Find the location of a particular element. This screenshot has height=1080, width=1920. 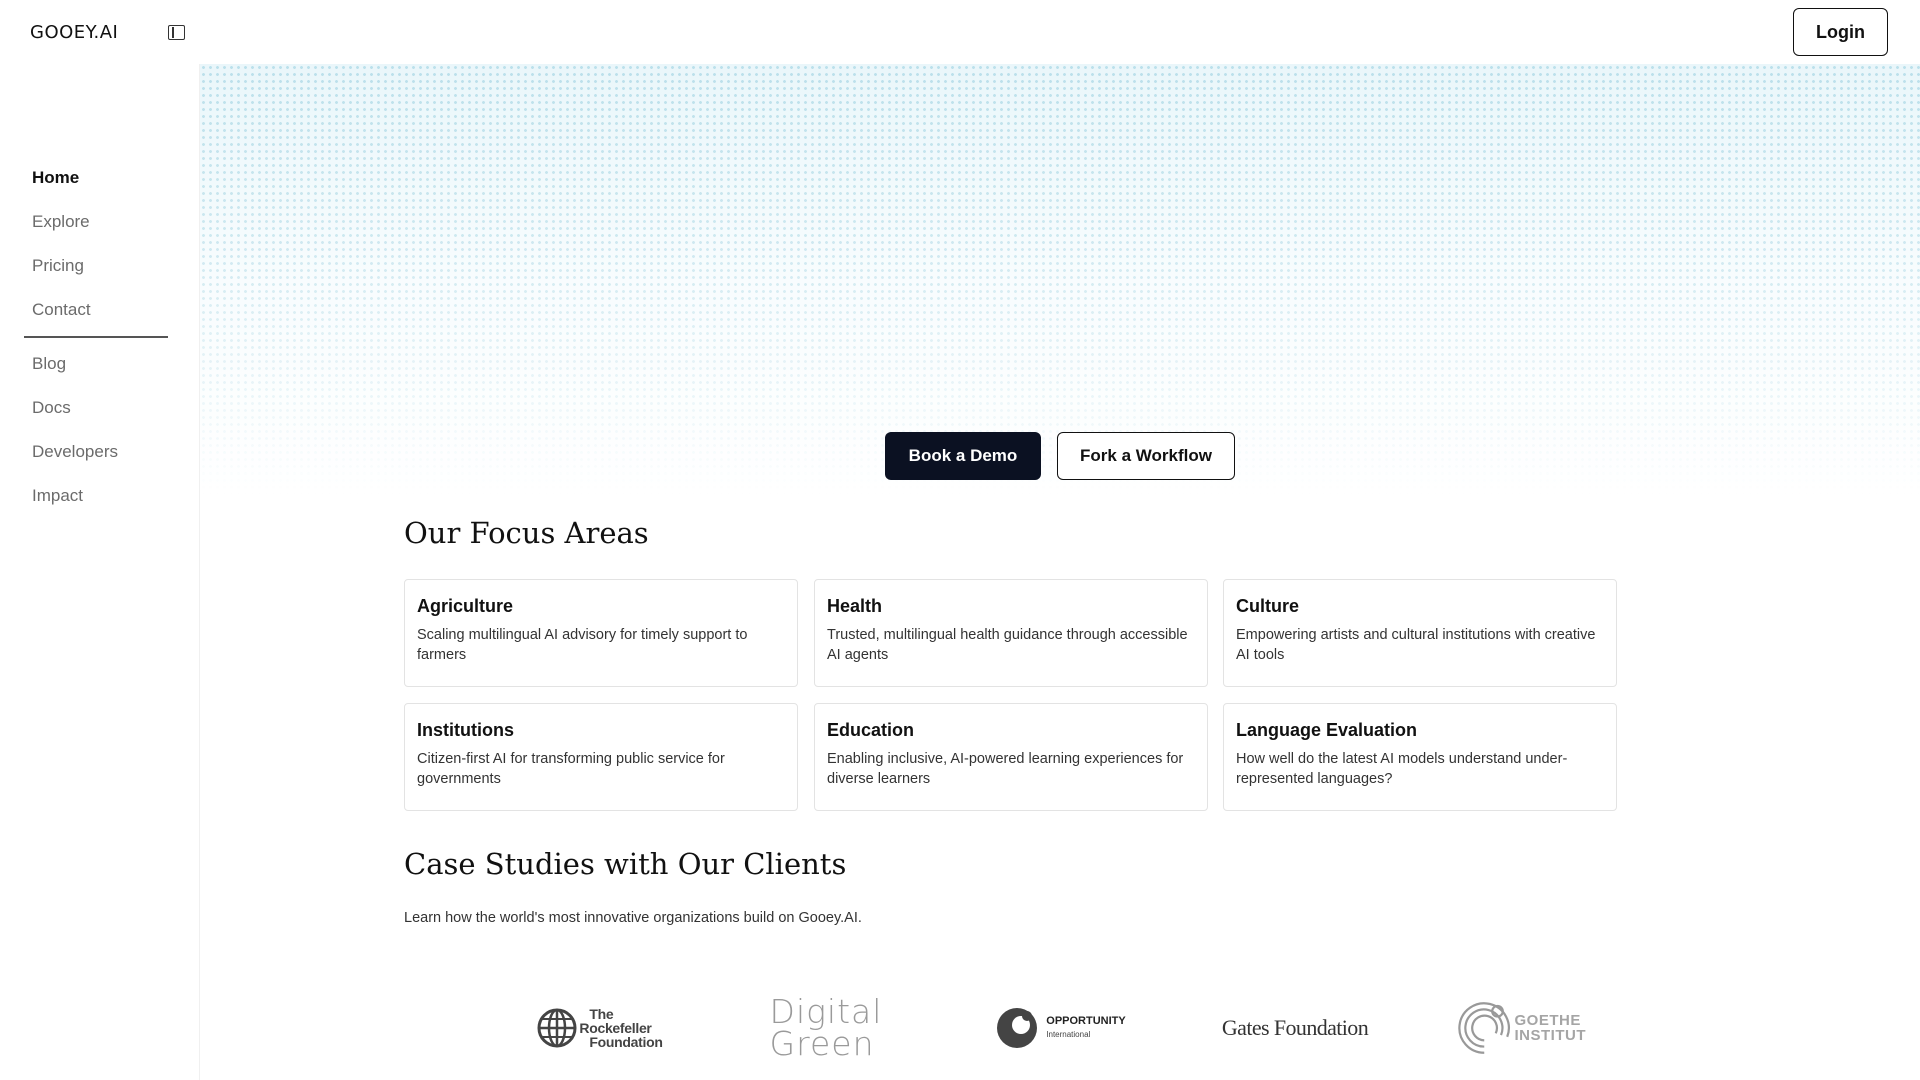

brand-logo: GOOEY.AI is located at coordinates (74, 32).